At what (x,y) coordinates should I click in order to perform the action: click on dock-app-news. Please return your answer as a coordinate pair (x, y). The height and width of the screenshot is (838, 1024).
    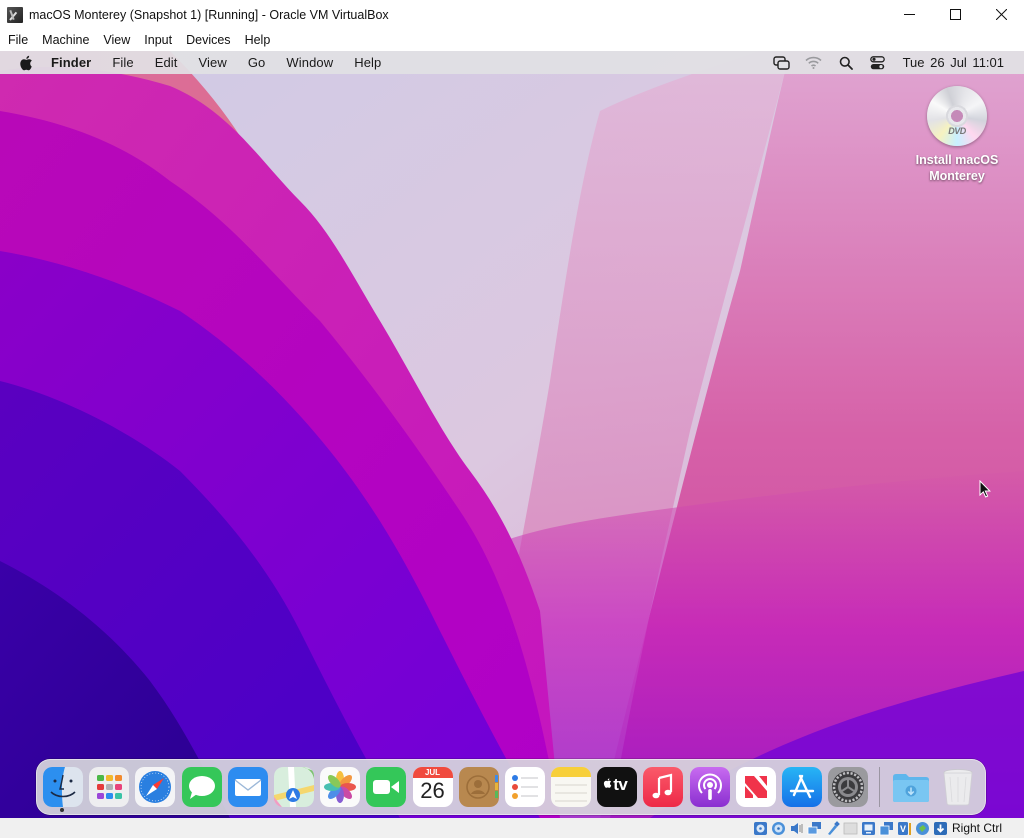
    Looking at the image, I should click on (755, 787).